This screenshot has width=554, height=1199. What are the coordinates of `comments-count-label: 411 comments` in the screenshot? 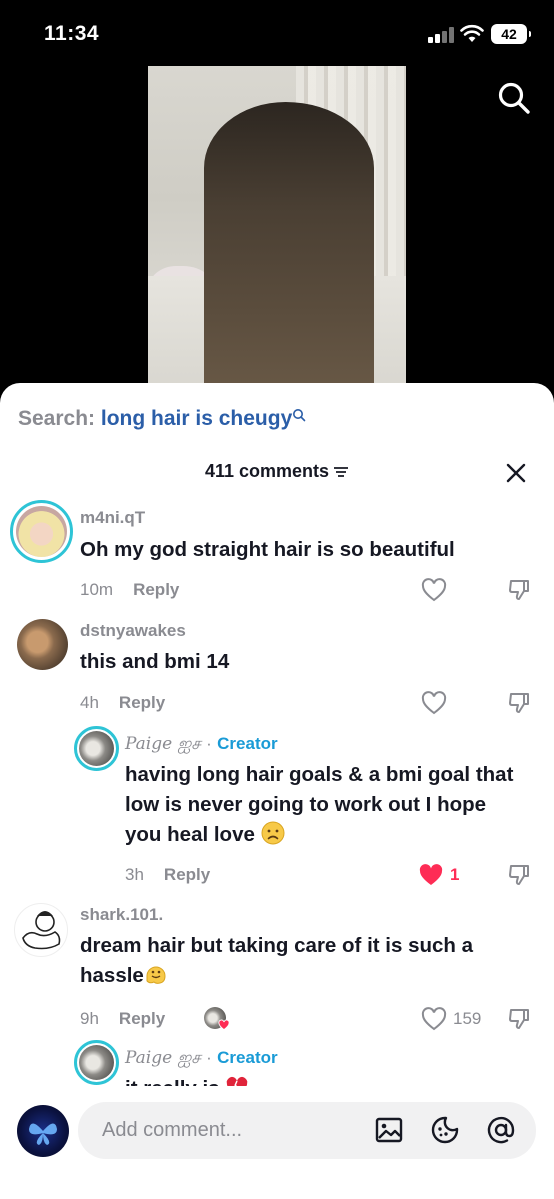 It's located at (267, 471).